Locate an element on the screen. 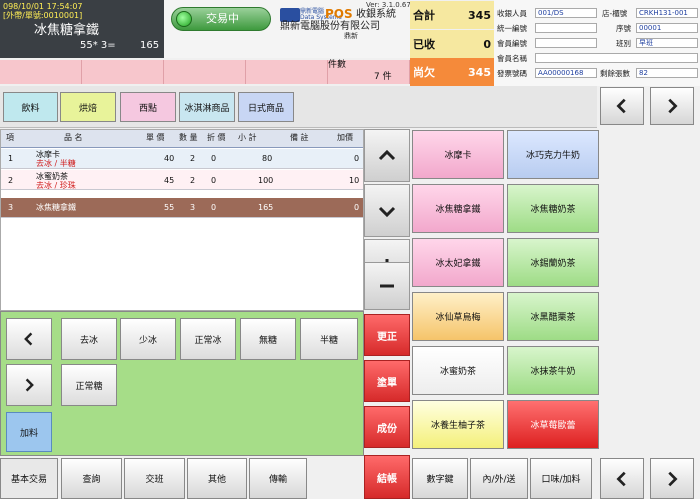 The height and width of the screenshot is (499, 700). row-price: 45 is located at coordinates (169, 180).